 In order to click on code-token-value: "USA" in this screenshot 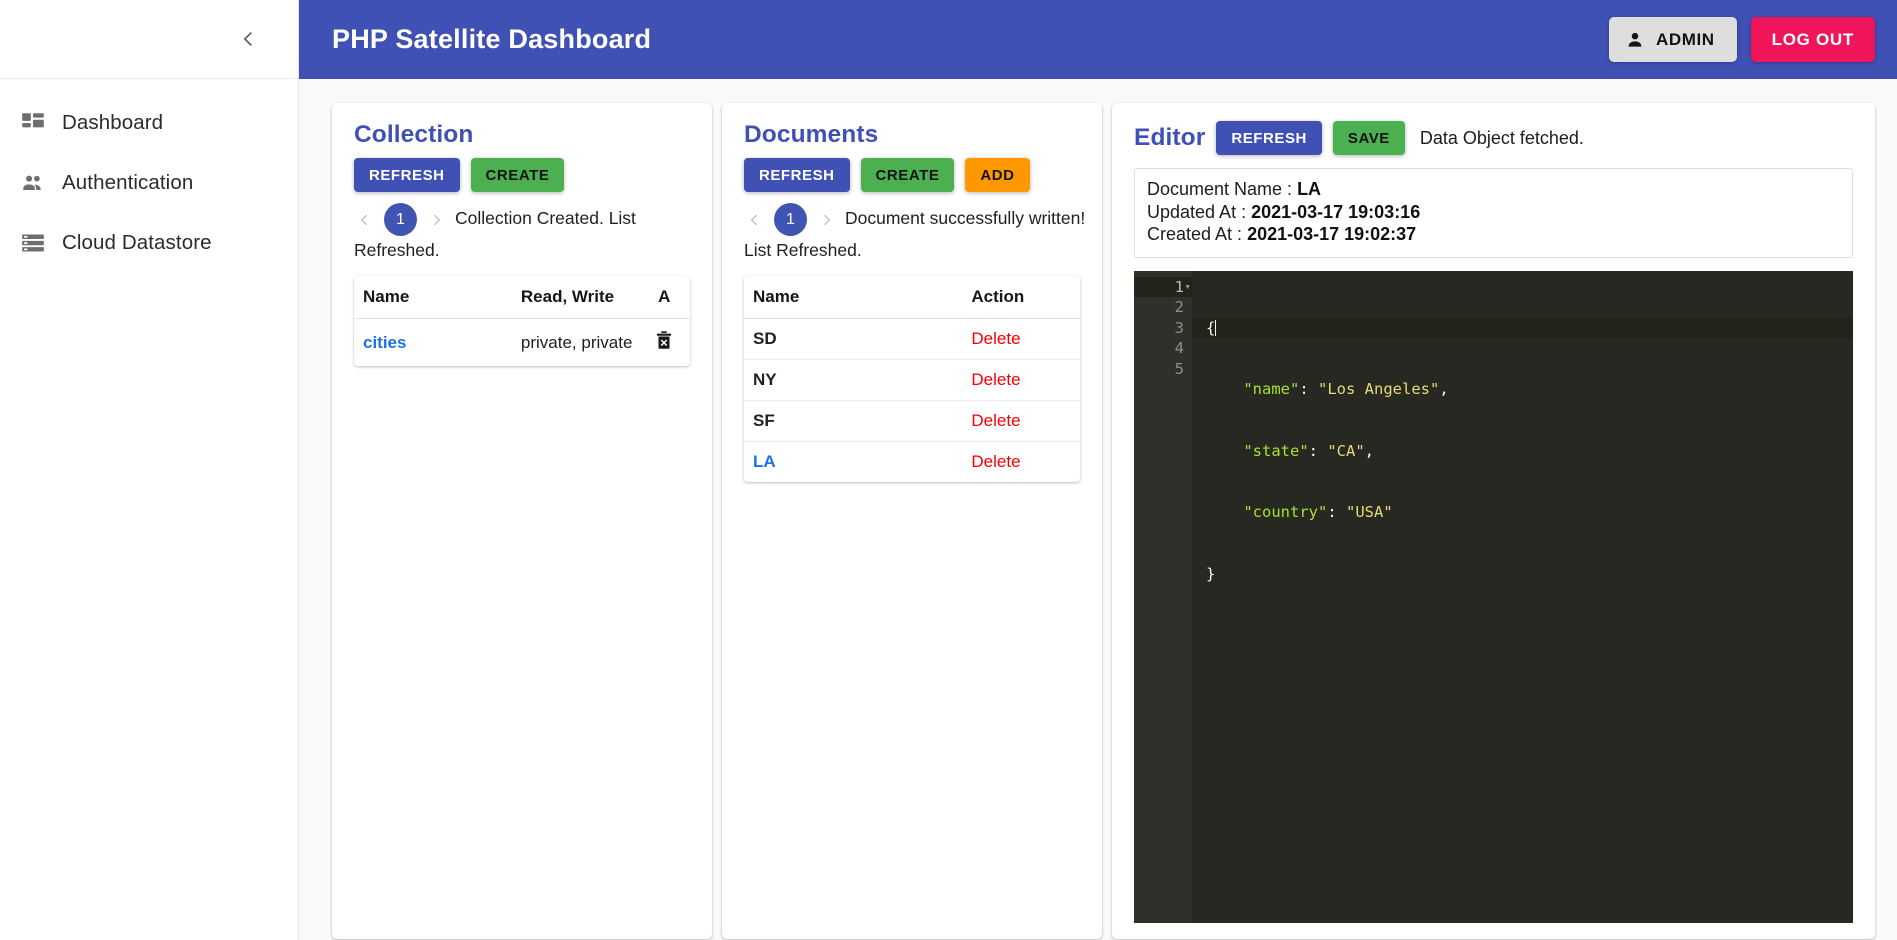, I will do `click(1369, 512)`.